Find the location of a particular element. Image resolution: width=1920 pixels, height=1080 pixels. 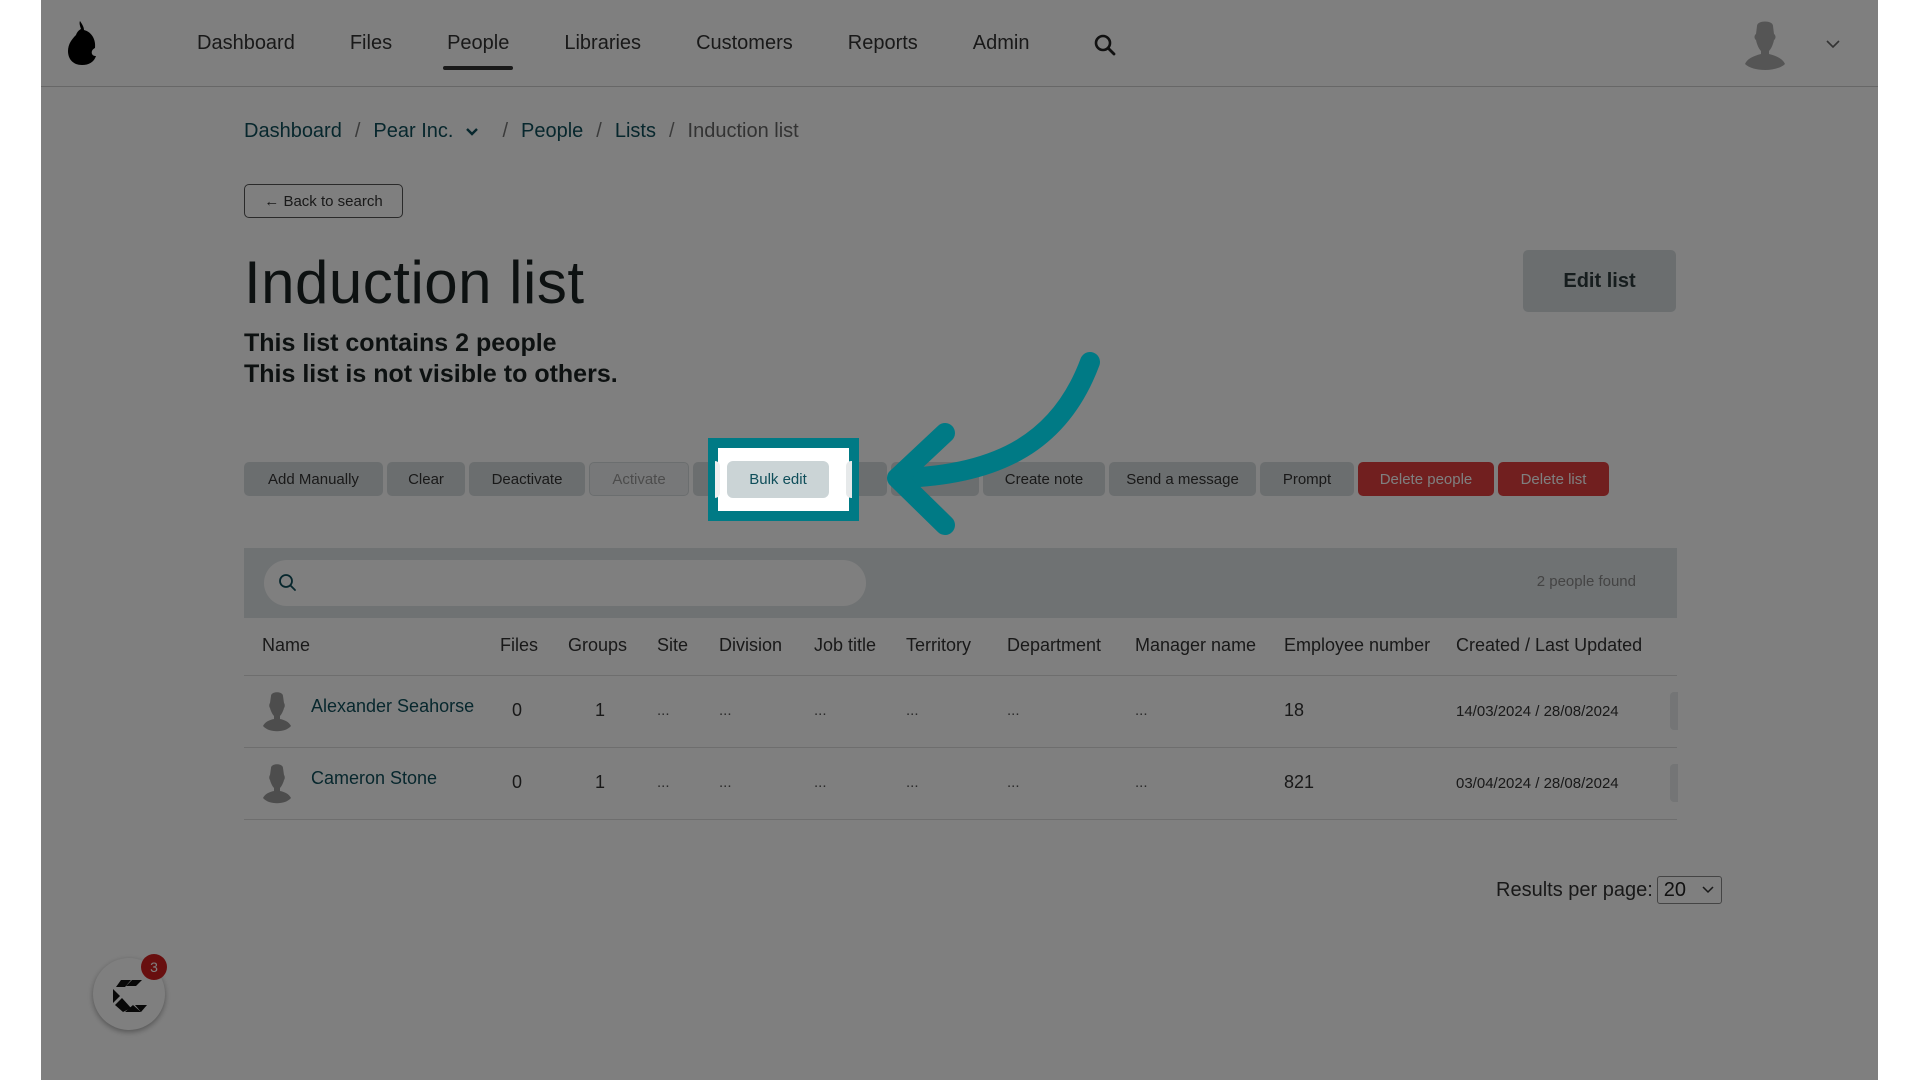

breadcrumb-dashboard: Dashboard is located at coordinates (293, 131).